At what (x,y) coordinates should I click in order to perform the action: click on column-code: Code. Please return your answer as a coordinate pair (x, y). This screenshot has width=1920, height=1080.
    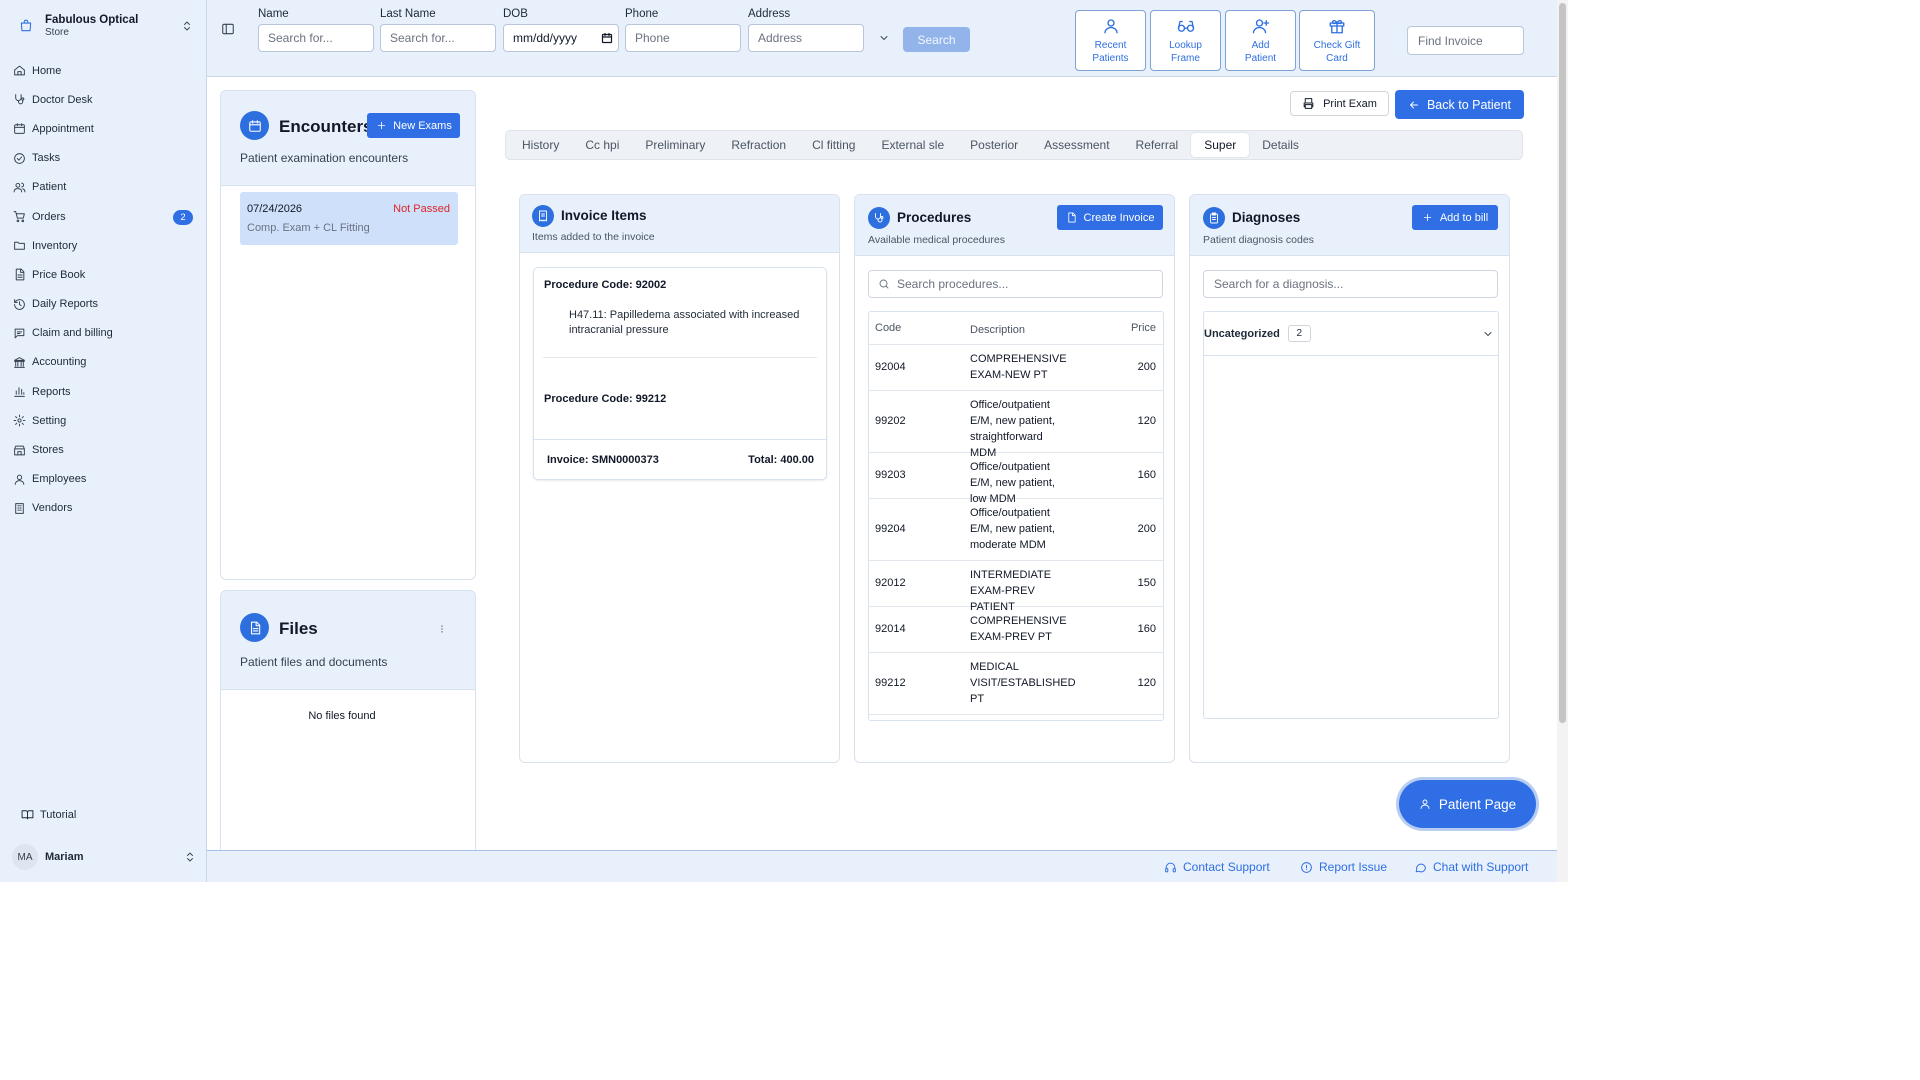
    Looking at the image, I should click on (888, 328).